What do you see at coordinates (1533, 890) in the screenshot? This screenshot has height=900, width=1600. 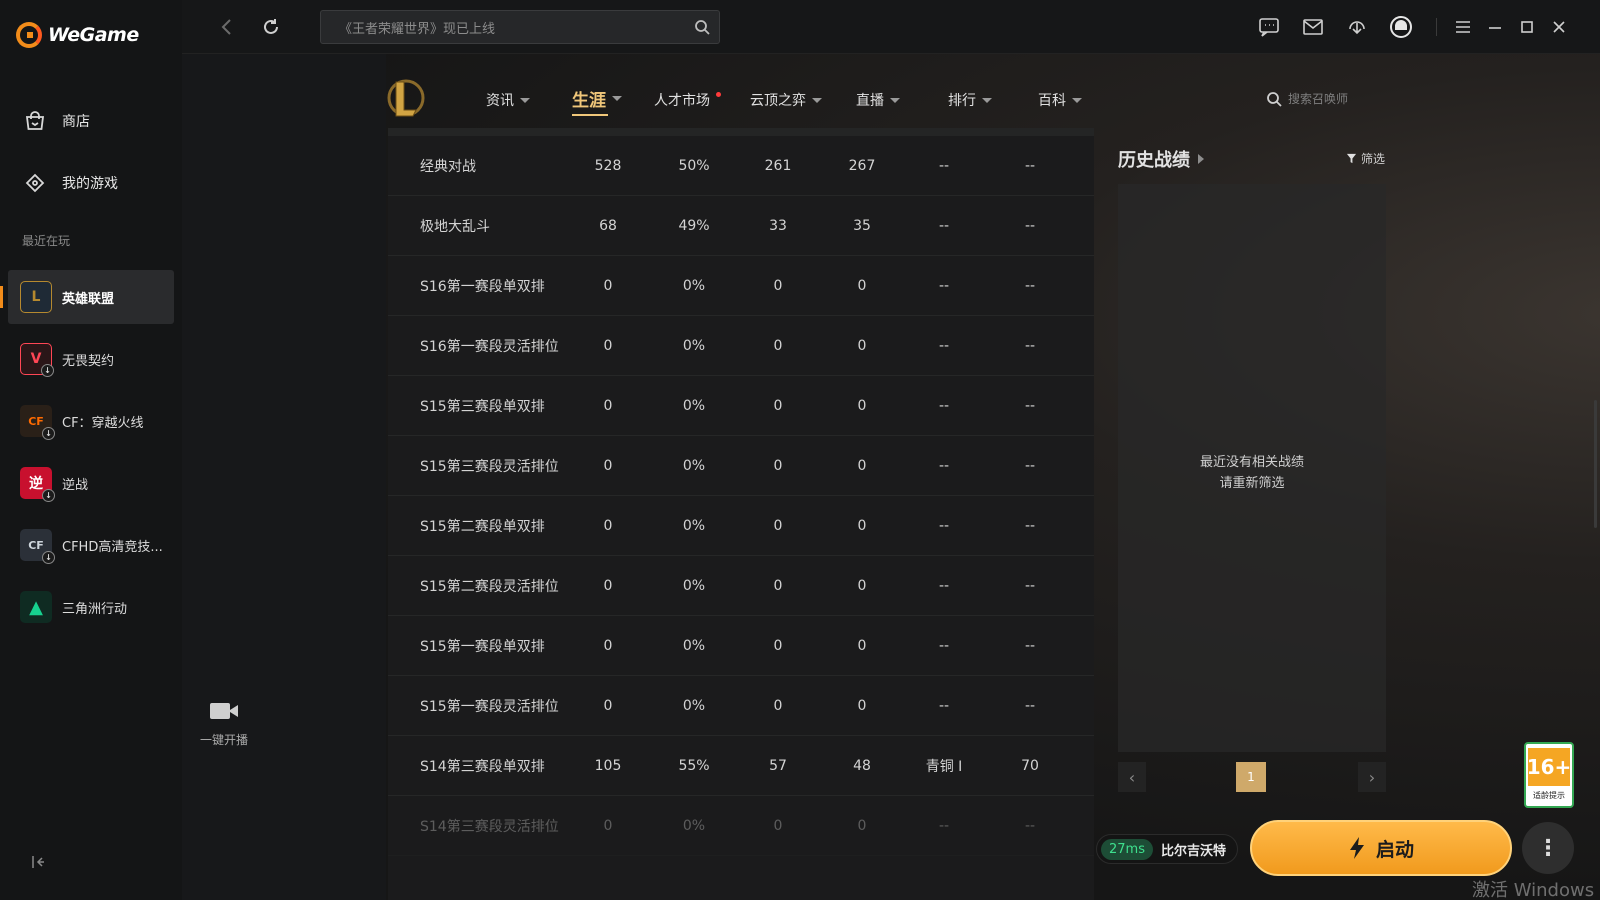 I see `windows-activation-watermark: 激活 Windows` at bounding box center [1533, 890].